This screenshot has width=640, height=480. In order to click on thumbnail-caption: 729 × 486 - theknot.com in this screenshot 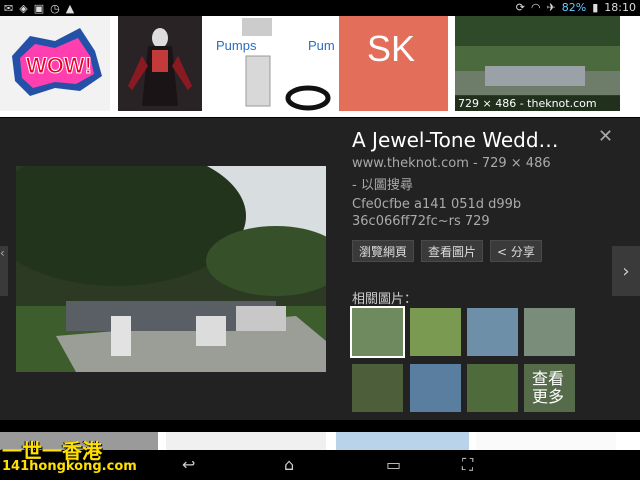, I will do `click(537, 103)`.